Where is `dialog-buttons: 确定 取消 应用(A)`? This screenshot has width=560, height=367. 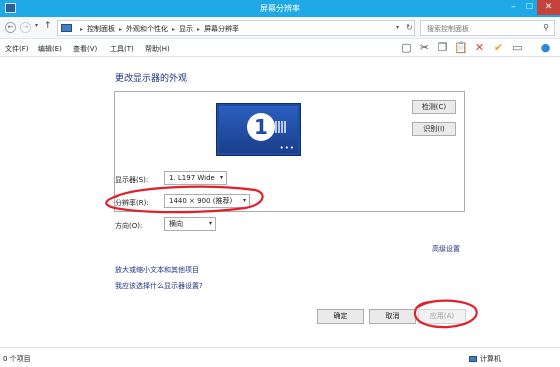
dialog-buttons: 确定 取消 应用(A) is located at coordinates (280, 322).